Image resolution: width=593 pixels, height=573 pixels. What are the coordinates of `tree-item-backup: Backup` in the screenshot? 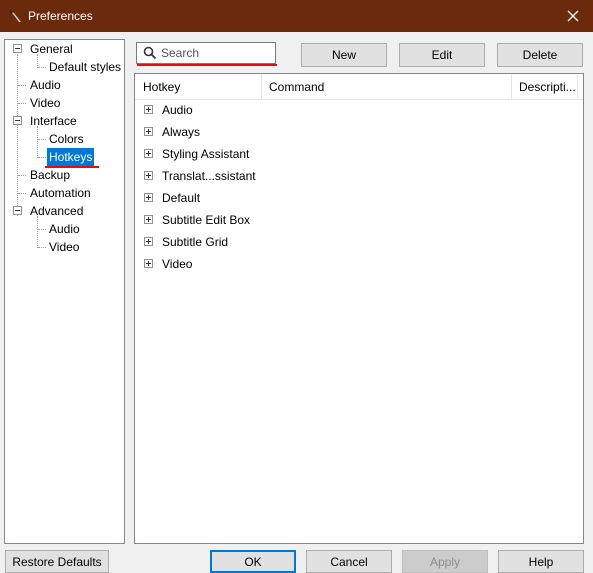 It's located at (50, 175).